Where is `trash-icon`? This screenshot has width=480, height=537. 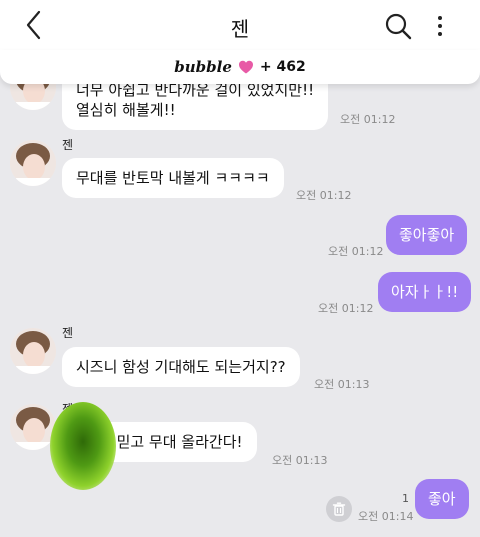
trash-icon is located at coordinates (339, 509).